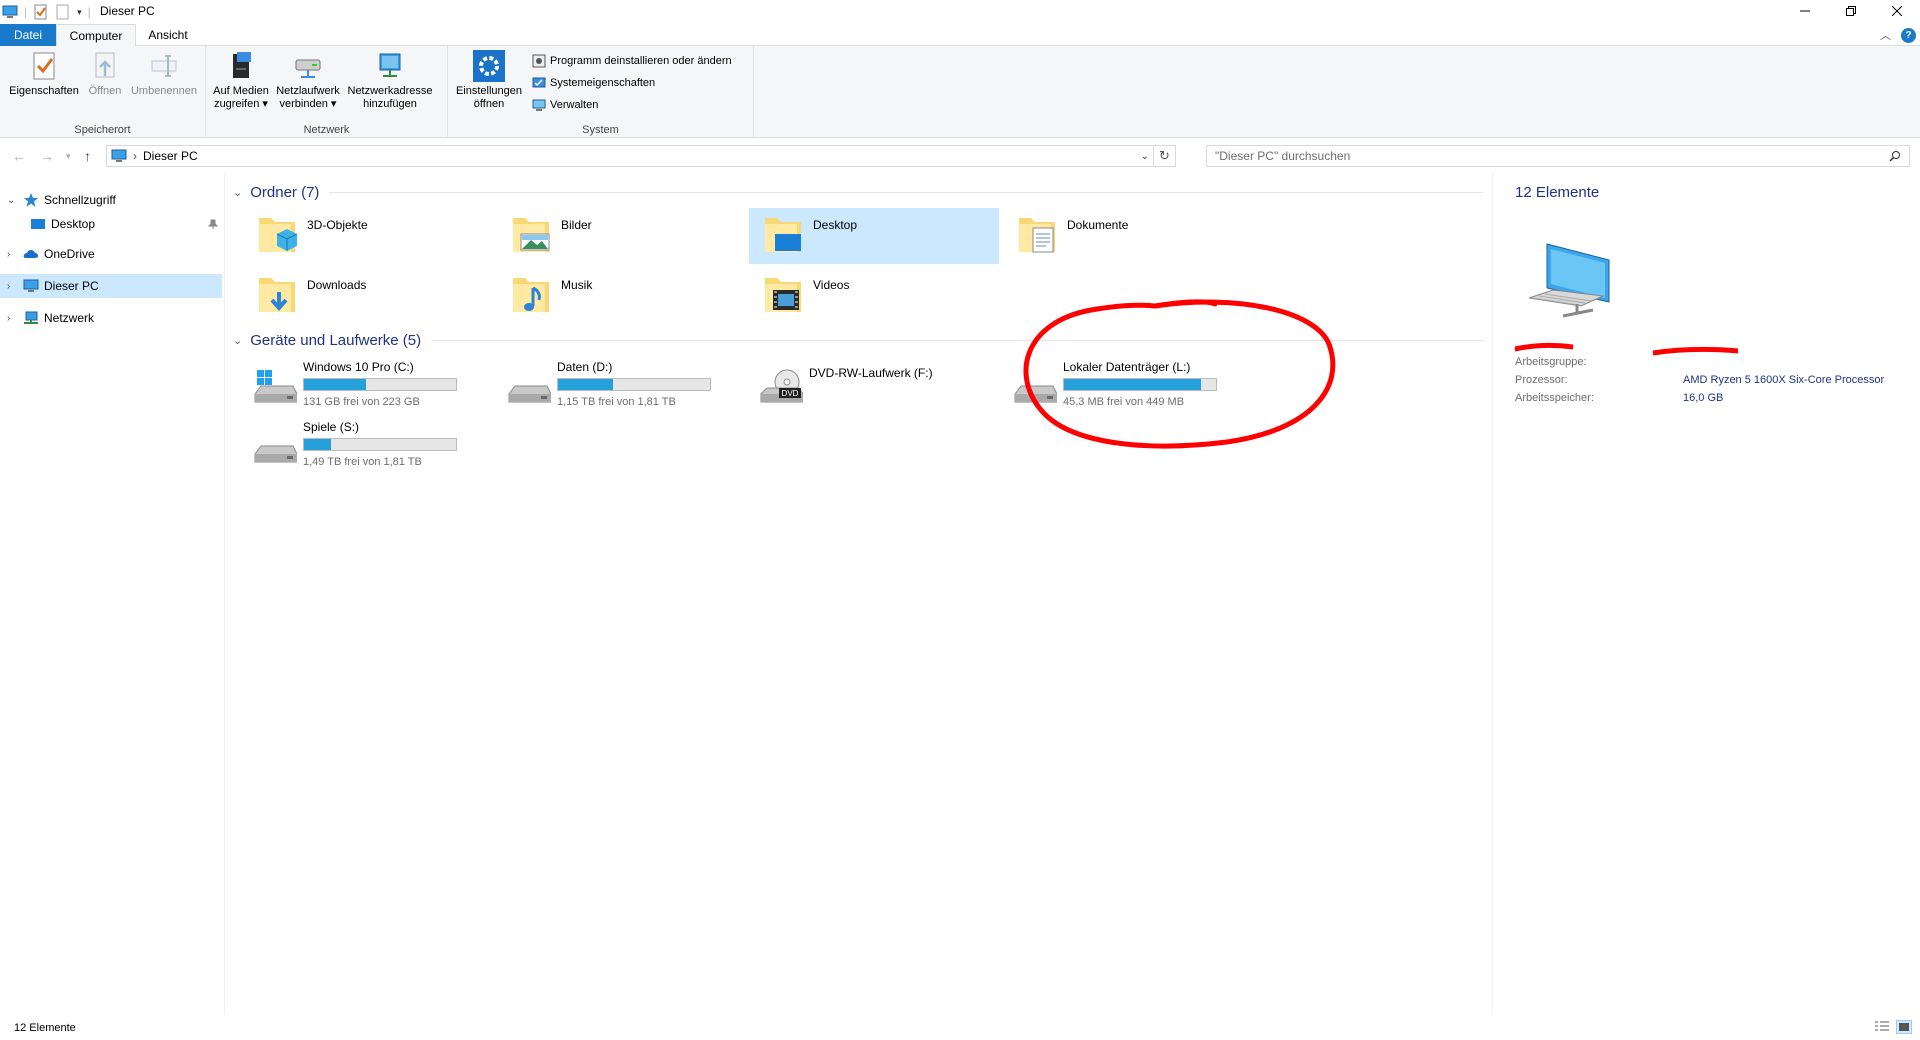  What do you see at coordinates (105, 65) in the screenshot?
I see `open-icon` at bounding box center [105, 65].